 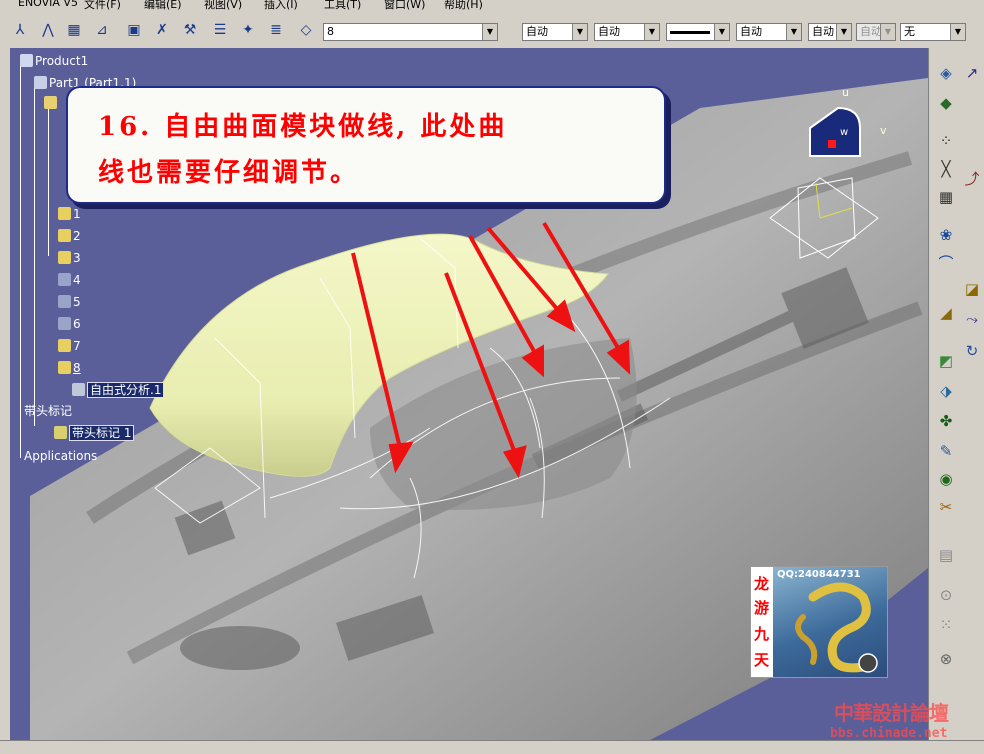 I want to click on tree-item-3: 3, so click(x=69, y=258).